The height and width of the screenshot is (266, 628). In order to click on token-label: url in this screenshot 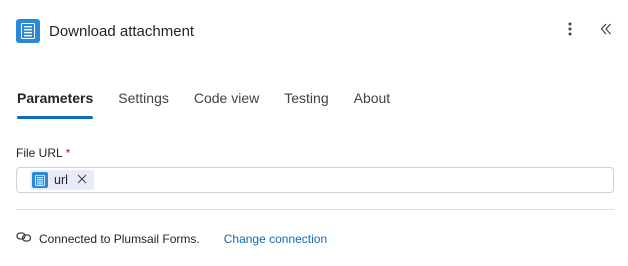, I will do `click(61, 180)`.